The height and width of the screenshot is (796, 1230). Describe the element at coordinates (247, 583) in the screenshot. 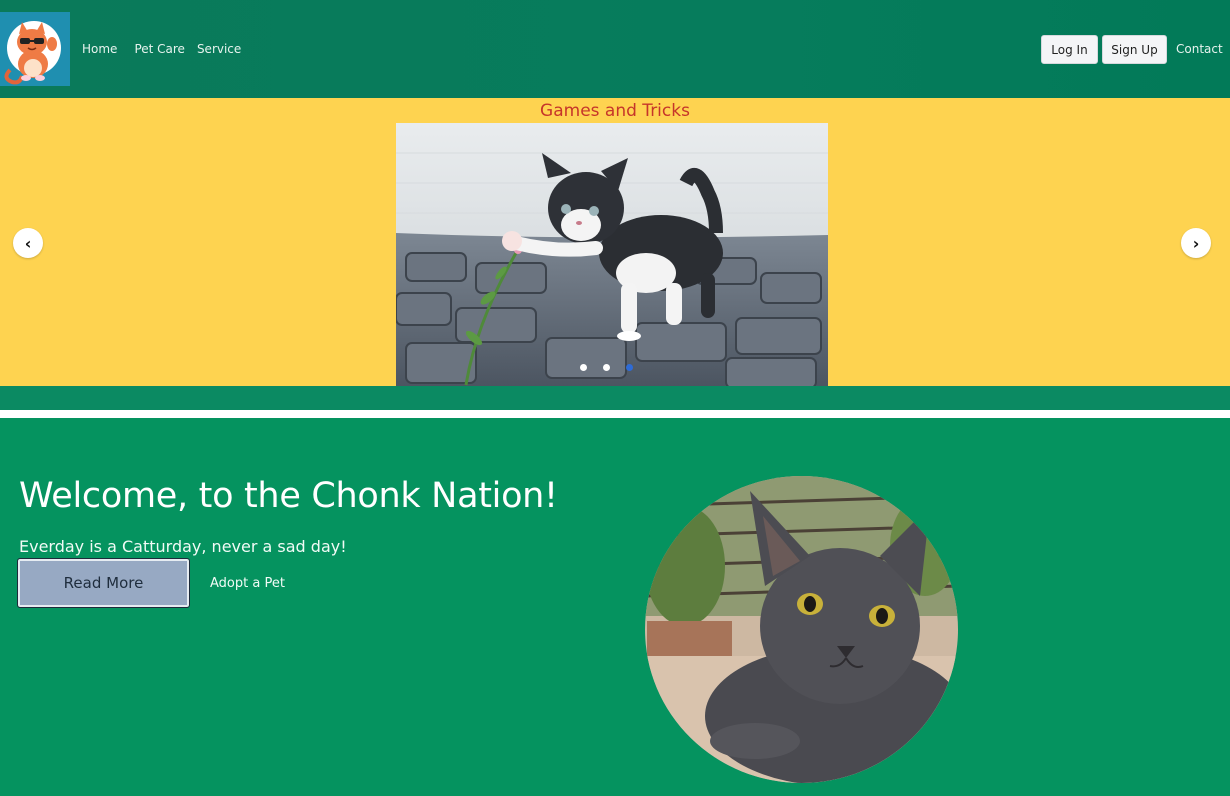

I see `adopt-pet-link: Adopt a Pet` at that location.